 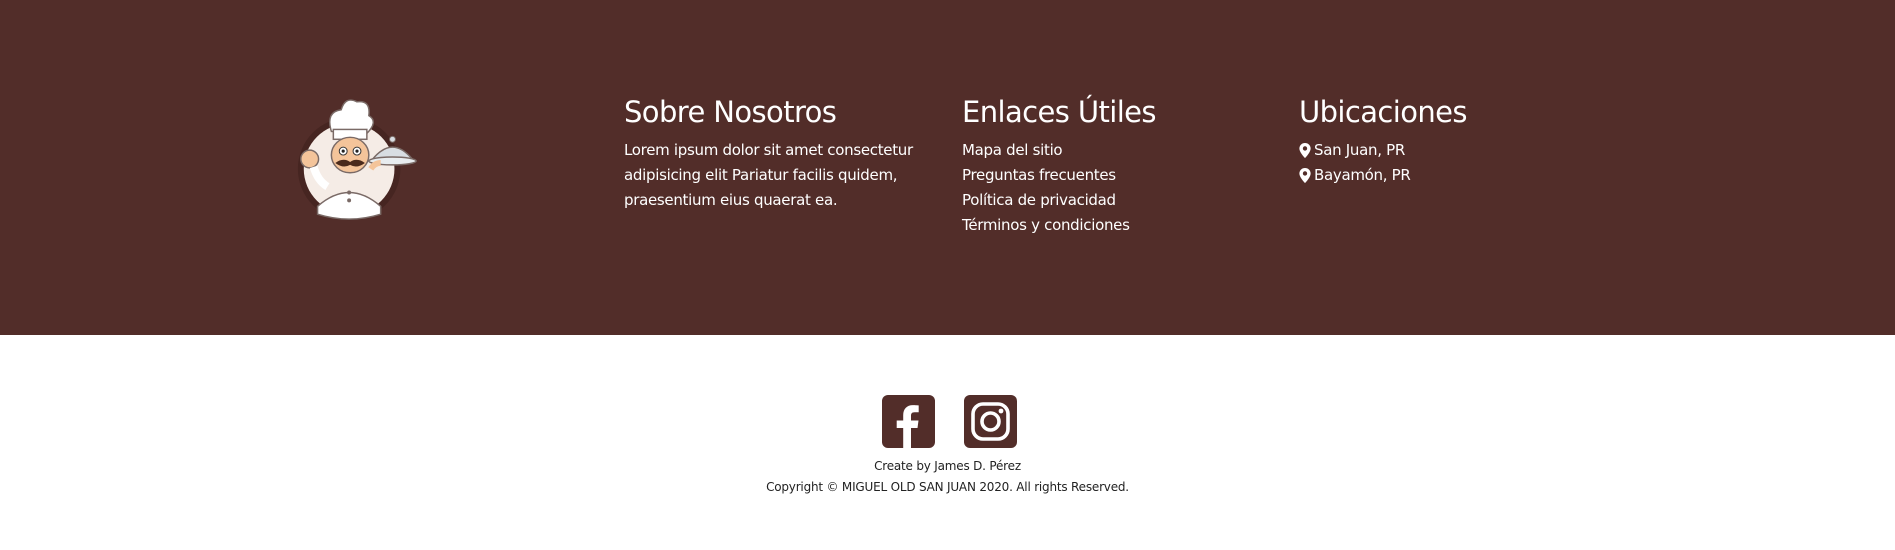 I want to click on list-item: Preguntas frecuentes, so click(x=1059, y=175).